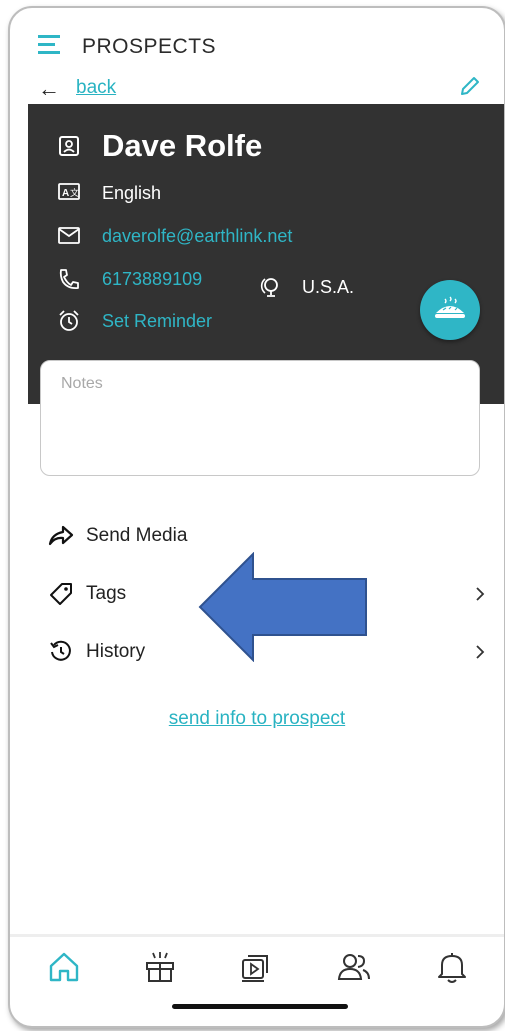 Image resolution: width=505 pixels, height=1031 pixels. I want to click on country-row: U.S.A., so click(307, 287).